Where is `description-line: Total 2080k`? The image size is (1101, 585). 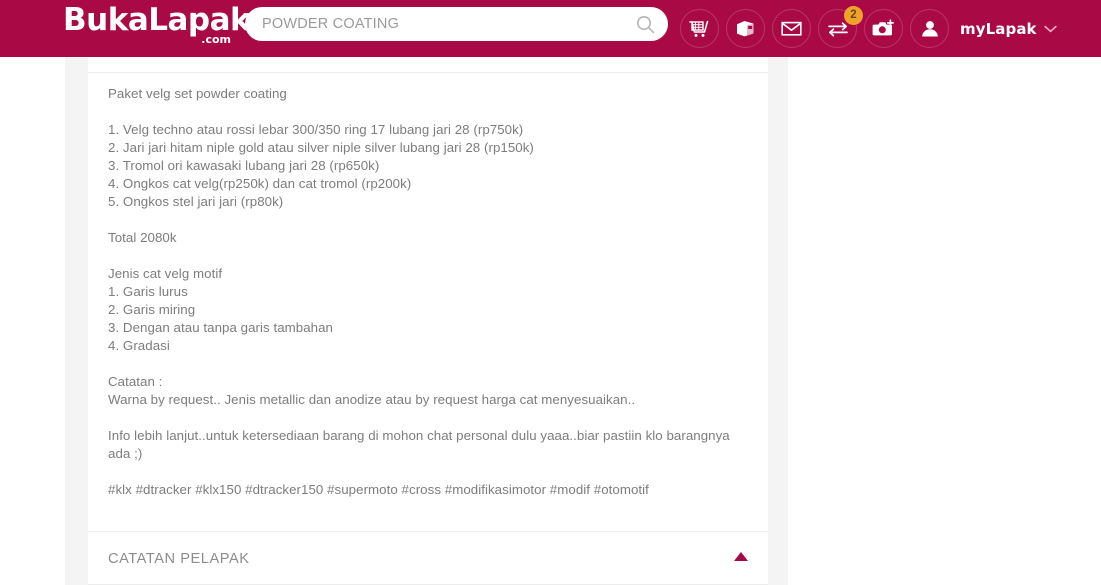
description-line: Total 2080k is located at coordinates (142, 237).